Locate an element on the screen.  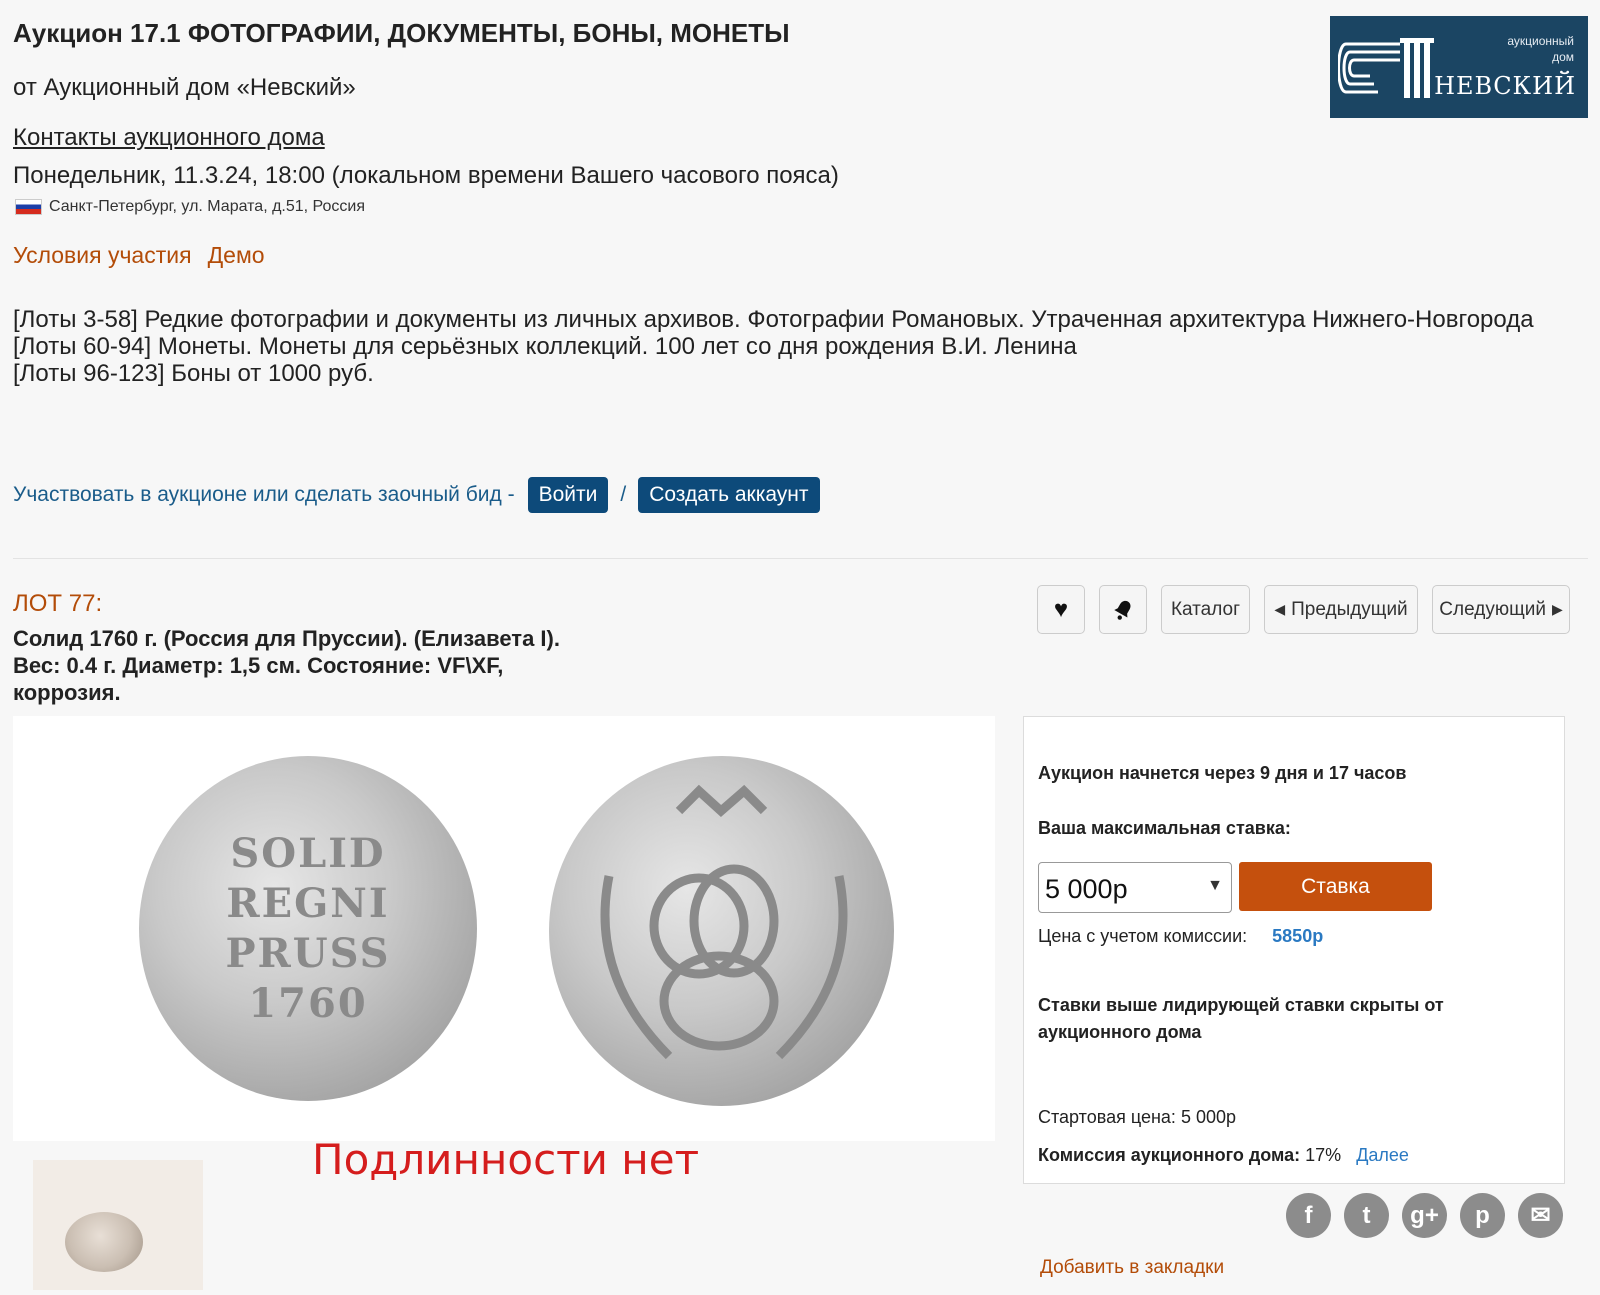
logo-line2: дом is located at coordinates (1563, 57).